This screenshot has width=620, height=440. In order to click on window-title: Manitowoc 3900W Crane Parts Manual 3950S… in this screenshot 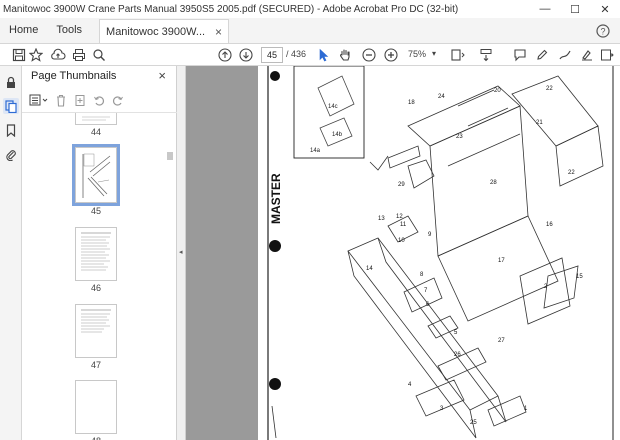, I will do `click(231, 9)`.